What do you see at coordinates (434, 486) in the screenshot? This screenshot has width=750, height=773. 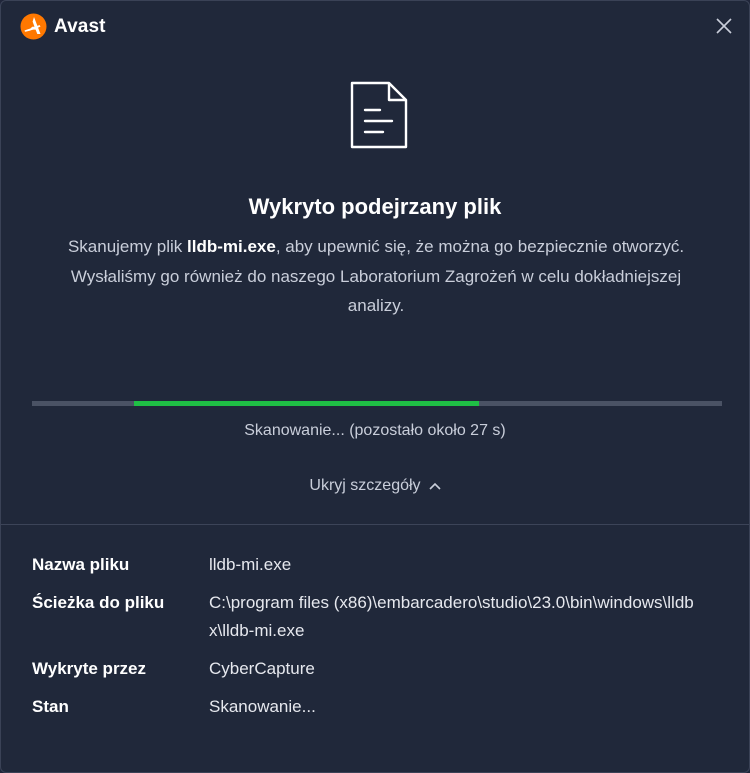 I see `chevron-up-icon` at bounding box center [434, 486].